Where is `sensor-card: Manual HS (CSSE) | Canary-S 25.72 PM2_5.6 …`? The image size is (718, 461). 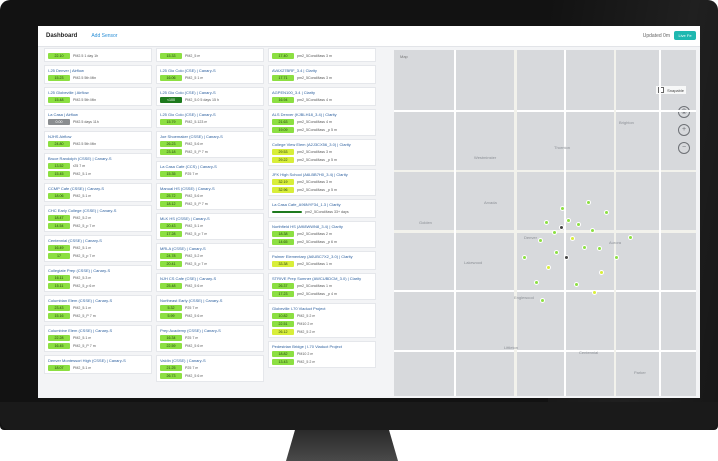 sensor-card: Manual HS (CSSE) | Canary-S 25.72 PM2_5.6 … is located at coordinates (210, 196).